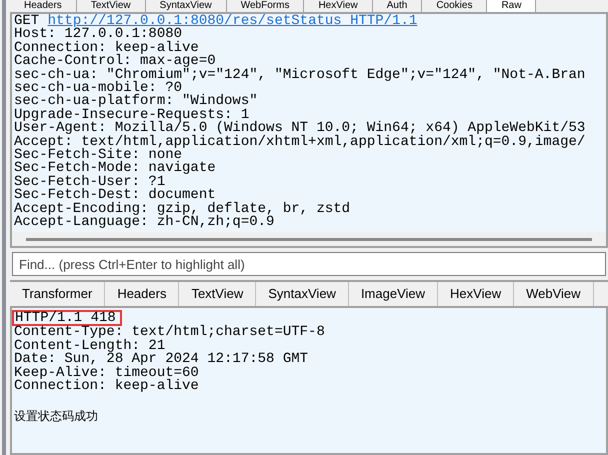 The image size is (608, 455). What do you see at coordinates (98, 35) in the screenshot?
I see `request-header-line: Host: 127.0.0.1:8080` at bounding box center [98, 35].